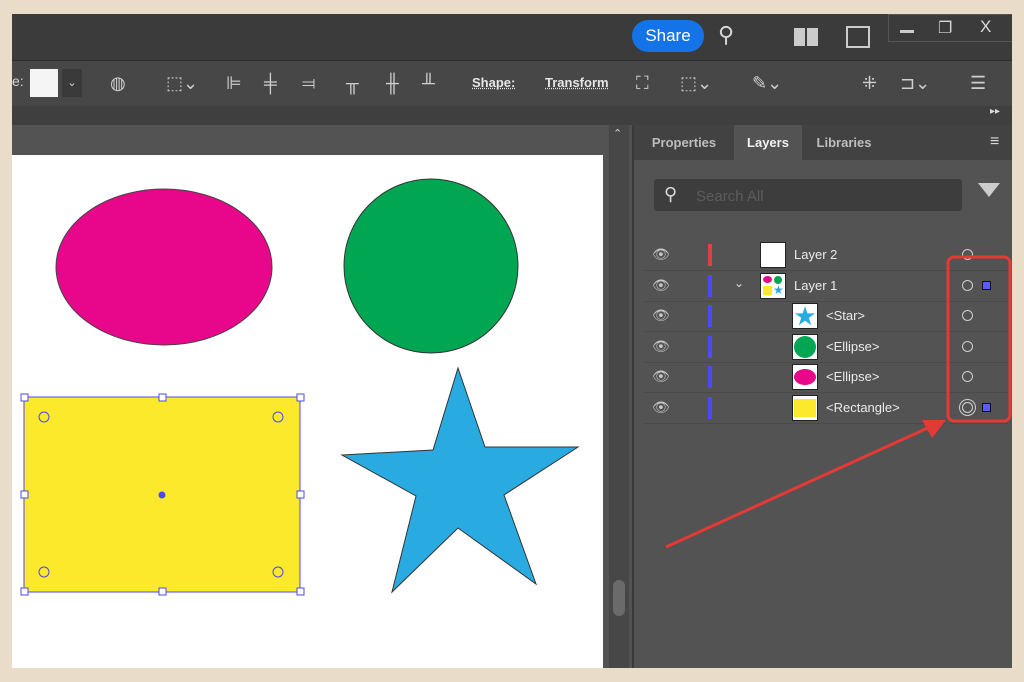 The image size is (1024, 682). Describe the element at coordinates (164, 267) in the screenshot. I see `pink-ellipse` at that location.